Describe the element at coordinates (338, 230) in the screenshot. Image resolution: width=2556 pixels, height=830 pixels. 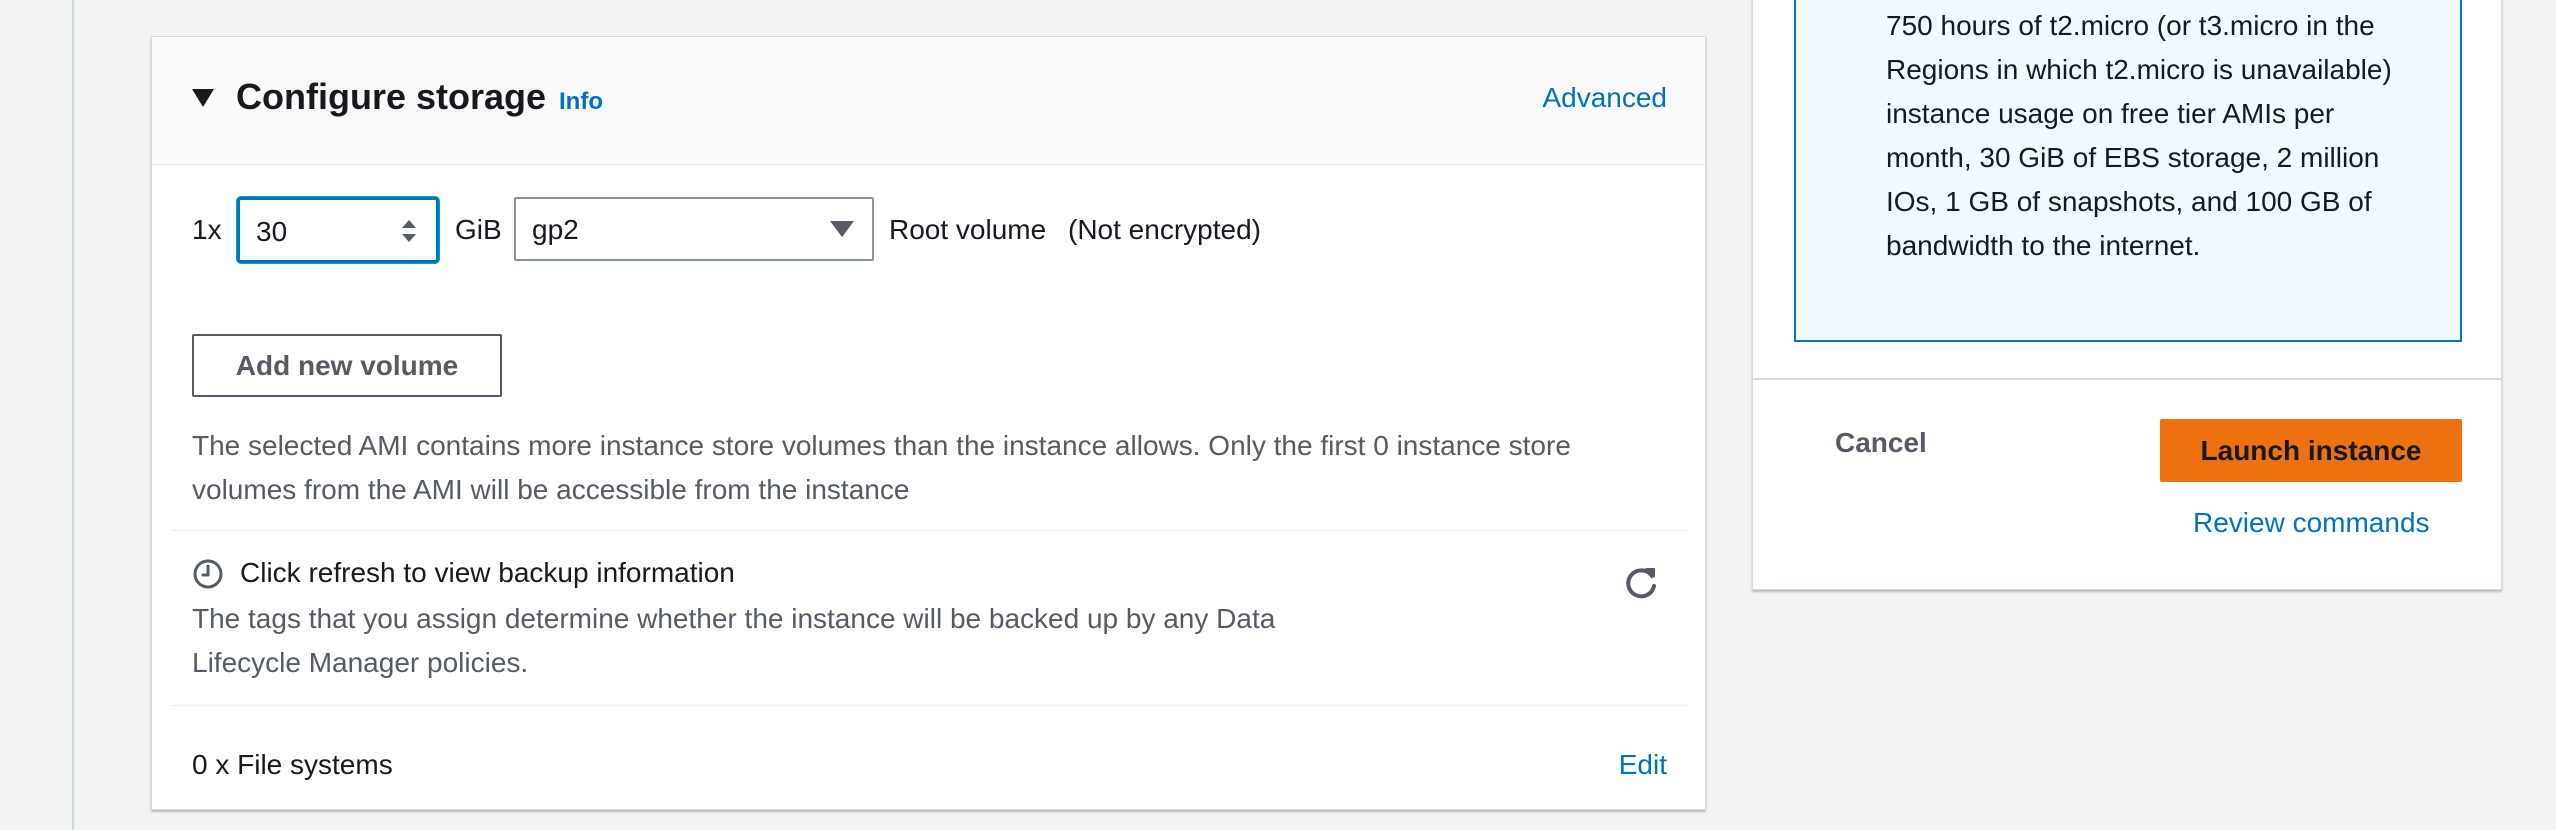
I see `volume-size-input: 30` at that location.